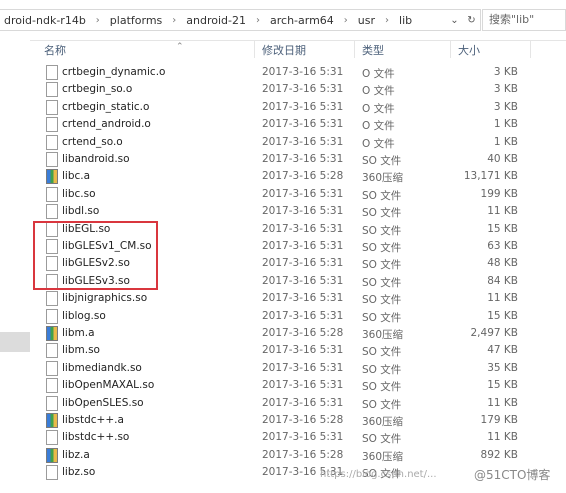 This screenshot has width=566, height=493. I want to click on file-row: libandroid.so 2017-3-16 5:31 SO 文件 40 KB, so click(298, 159).